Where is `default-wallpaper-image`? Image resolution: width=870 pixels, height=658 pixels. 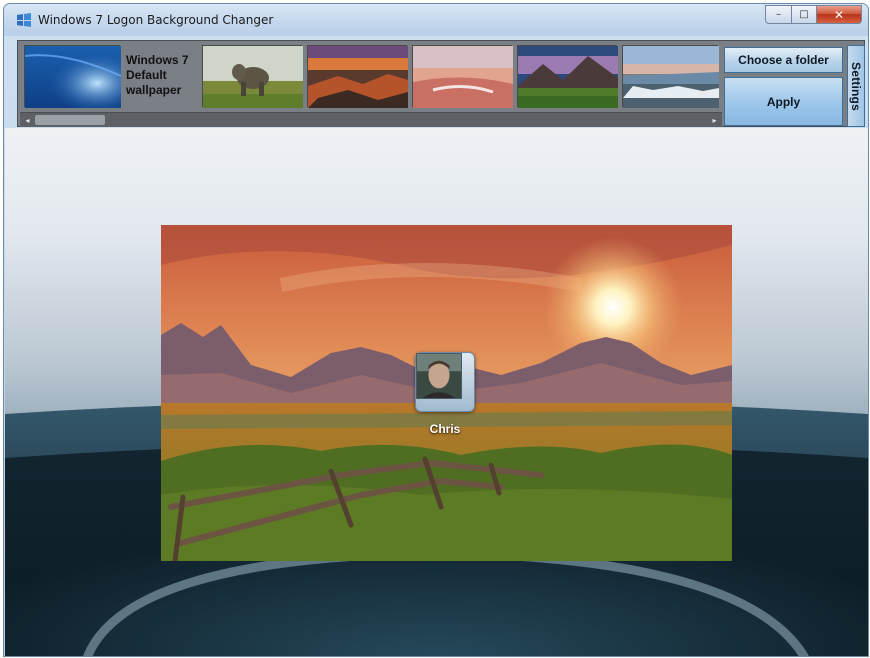
default-wallpaper-image is located at coordinates (73, 77).